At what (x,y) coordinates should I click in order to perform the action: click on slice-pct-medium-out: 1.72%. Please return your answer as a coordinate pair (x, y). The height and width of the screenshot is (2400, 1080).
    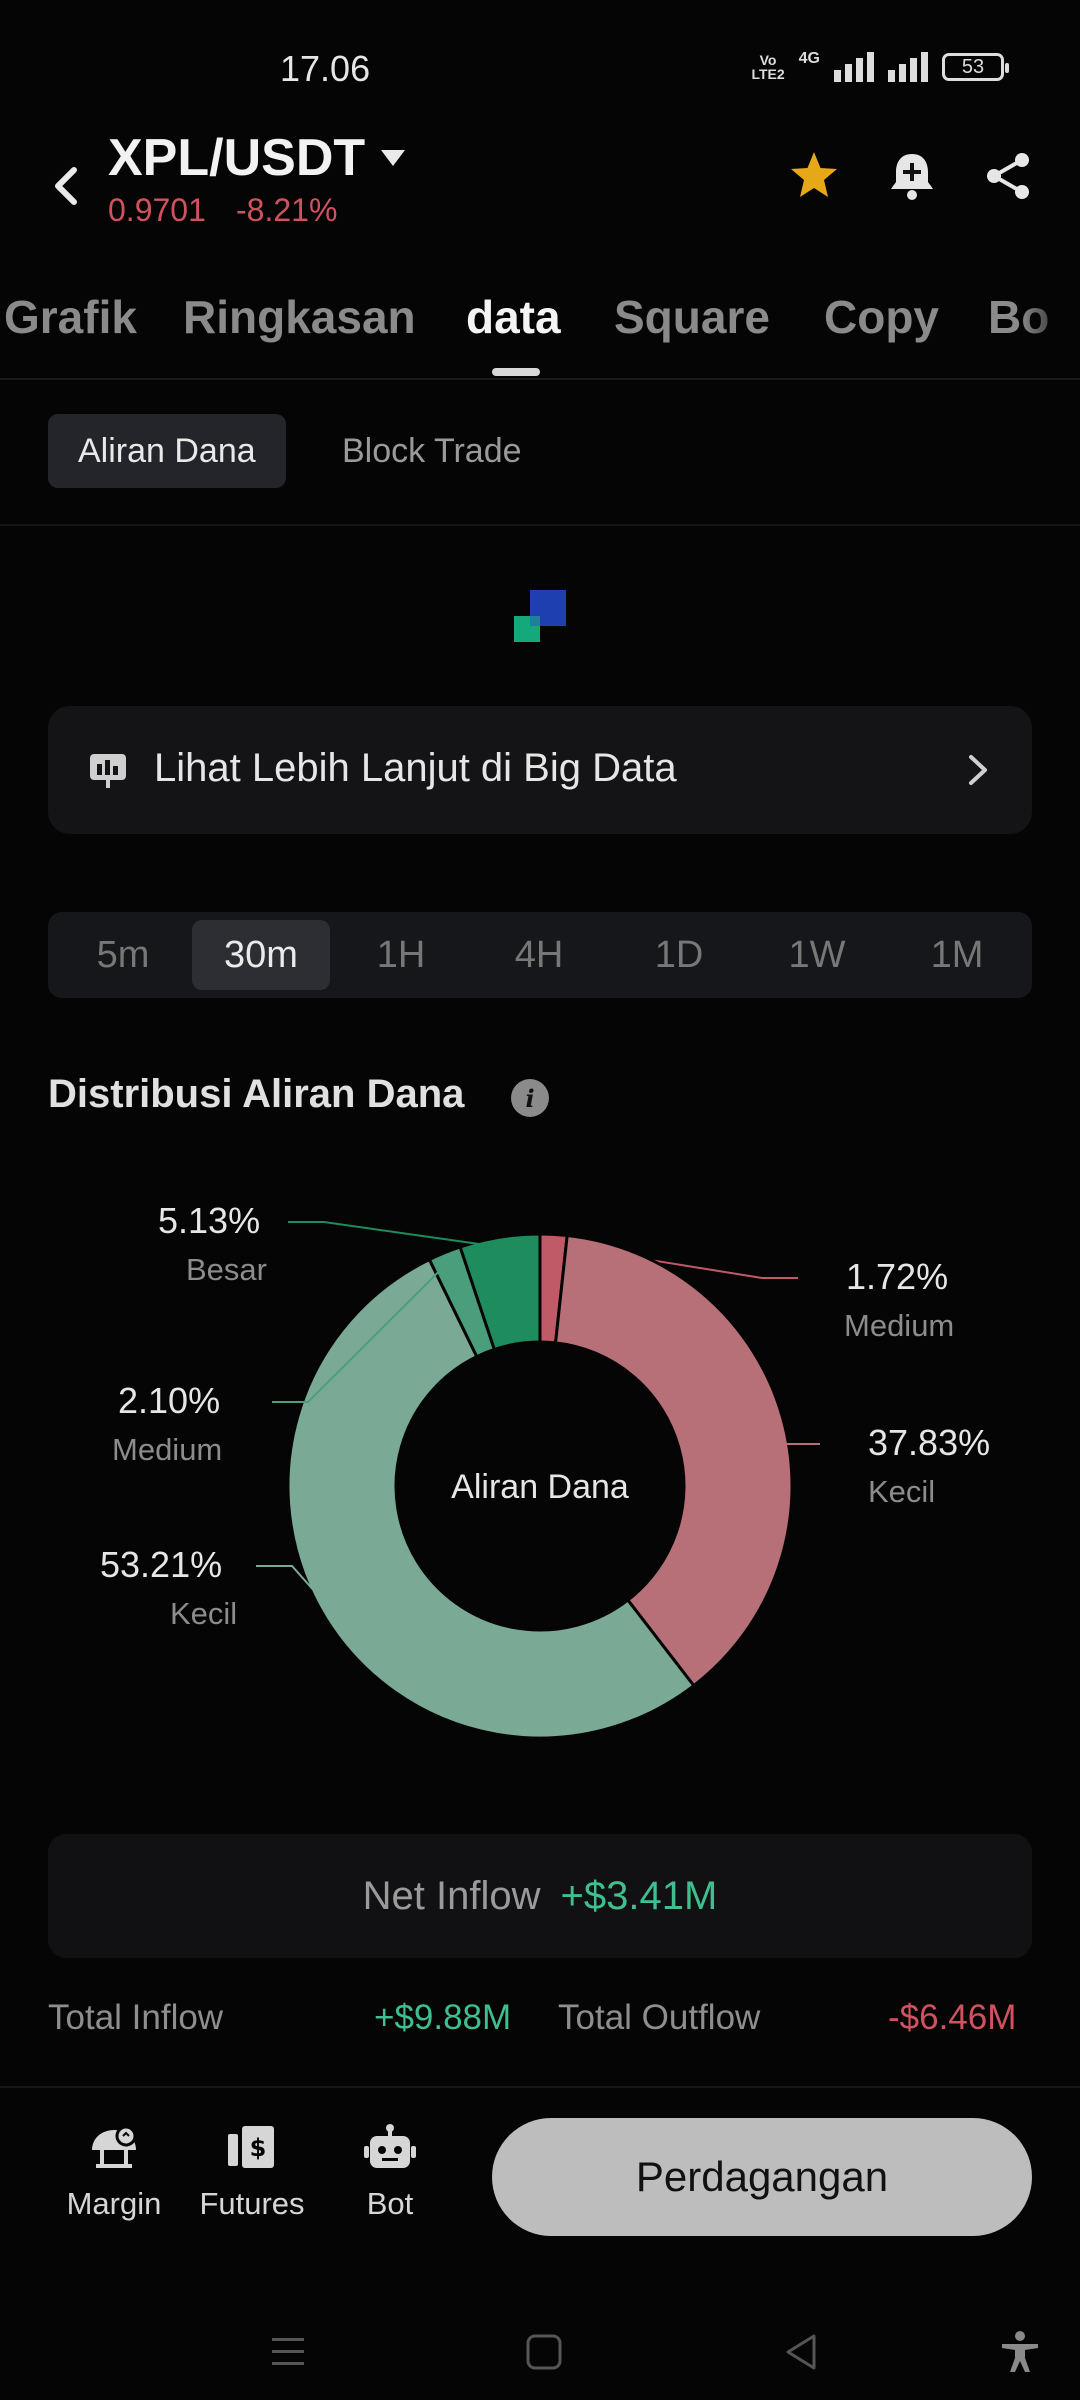
    Looking at the image, I should click on (897, 1276).